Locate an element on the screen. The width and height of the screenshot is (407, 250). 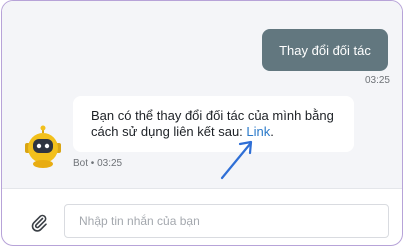
message-input is located at coordinates (226, 221).